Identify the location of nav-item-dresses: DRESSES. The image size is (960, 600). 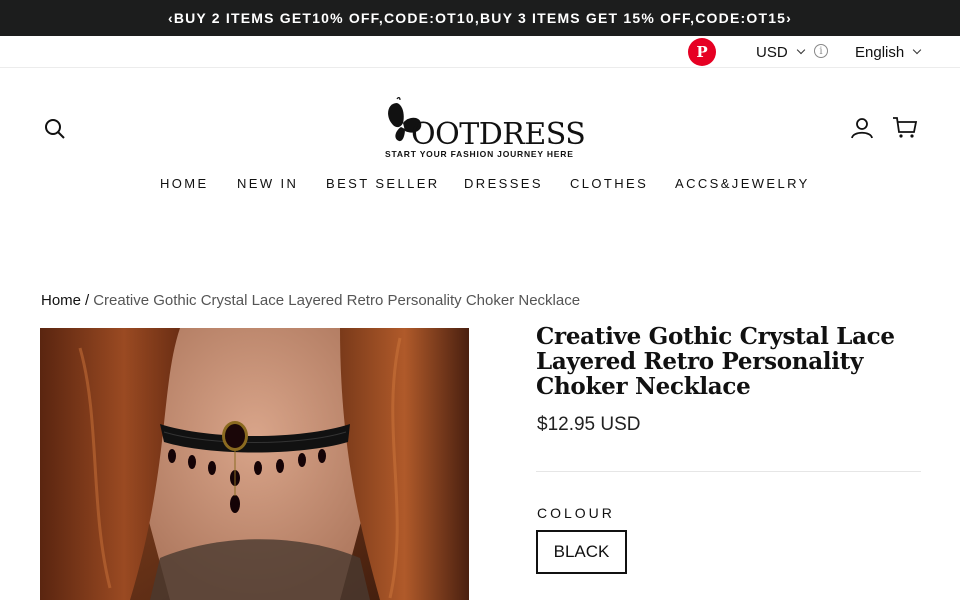
(503, 183).